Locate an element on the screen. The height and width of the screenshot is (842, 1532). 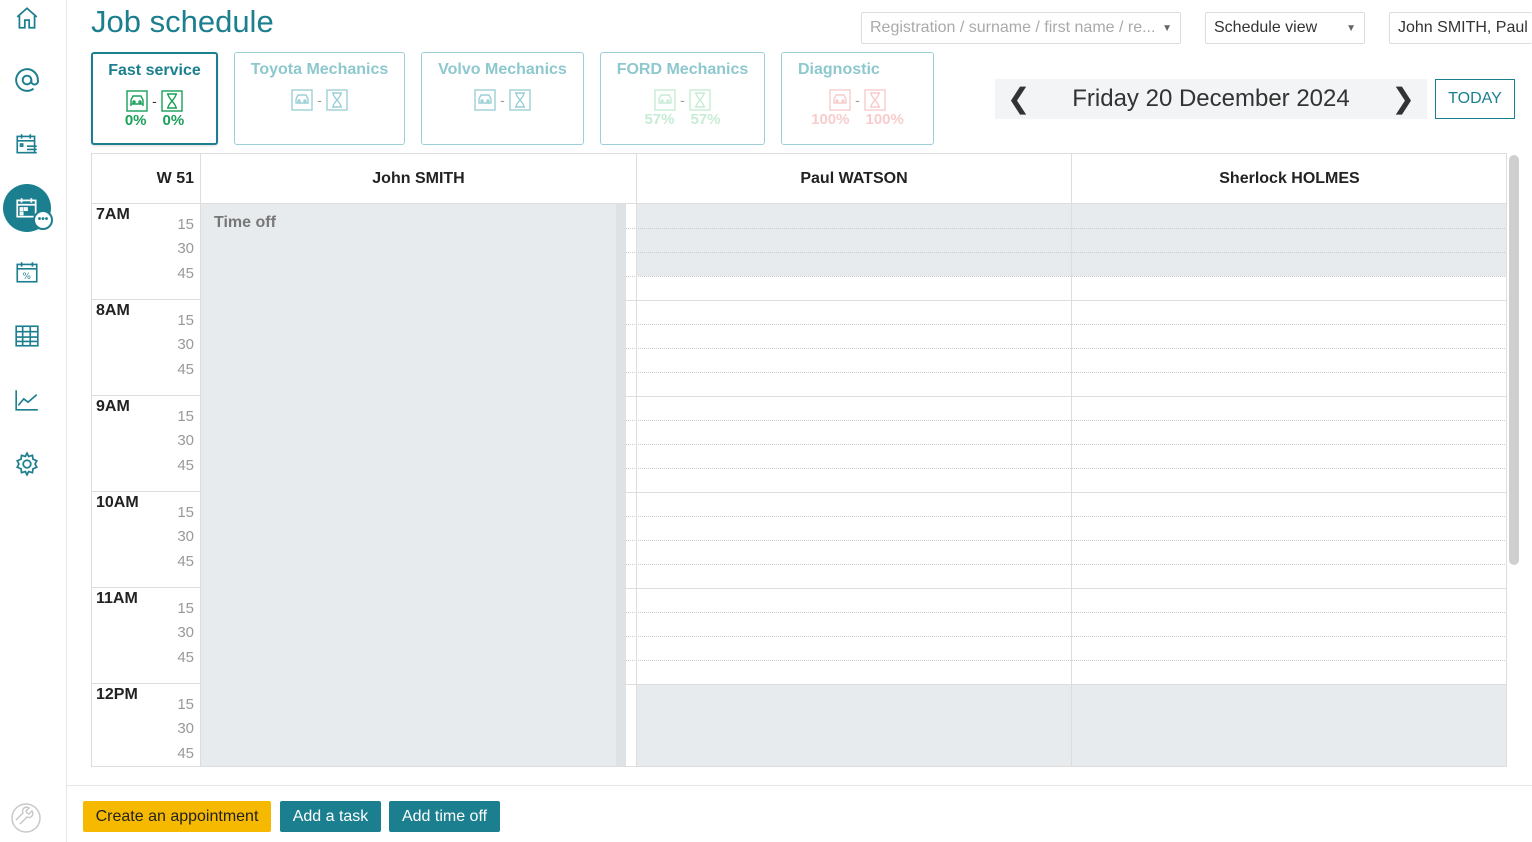
wrench-icon is located at coordinates (26, 818).